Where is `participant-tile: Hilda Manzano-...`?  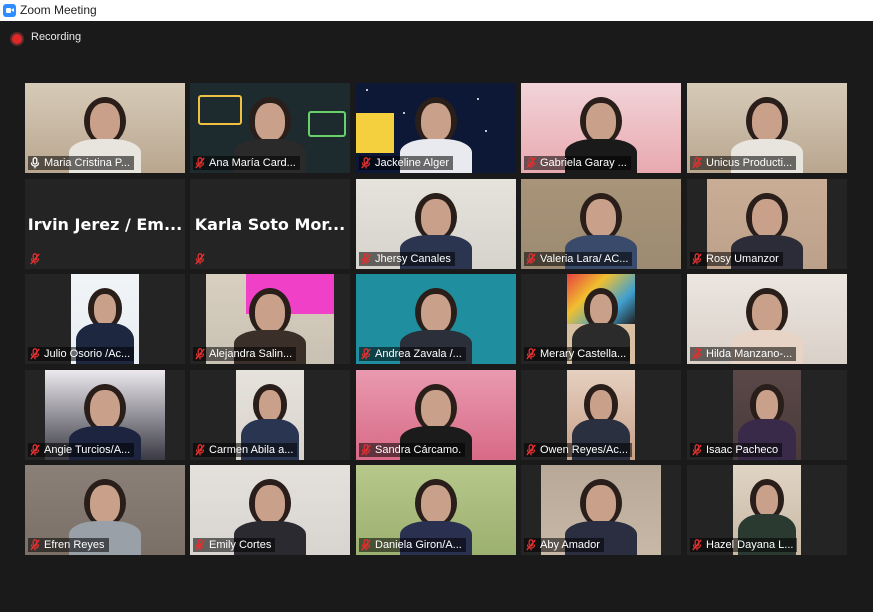
participant-tile: Hilda Manzano-... is located at coordinates (767, 319).